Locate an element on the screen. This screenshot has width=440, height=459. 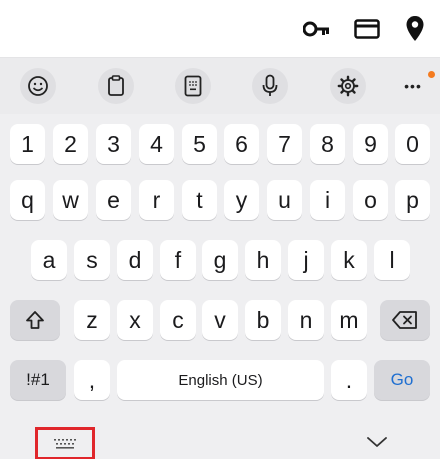
more-options-icon: ••• is located at coordinates (413, 86).